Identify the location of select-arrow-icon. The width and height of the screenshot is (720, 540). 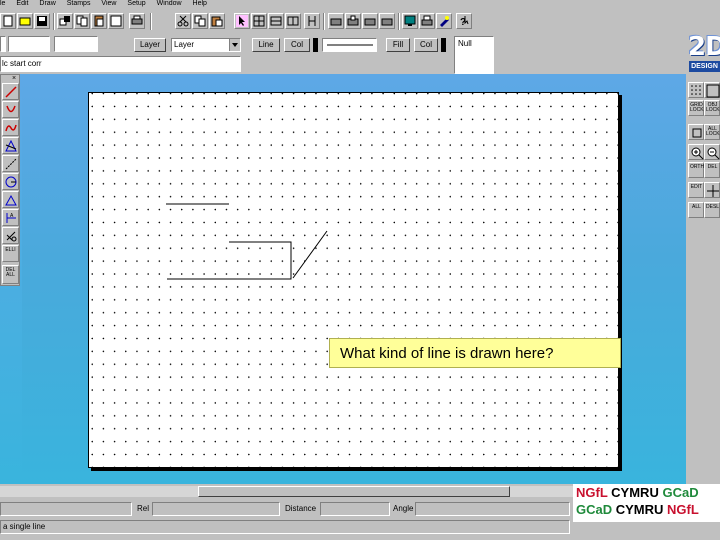
(242, 21).